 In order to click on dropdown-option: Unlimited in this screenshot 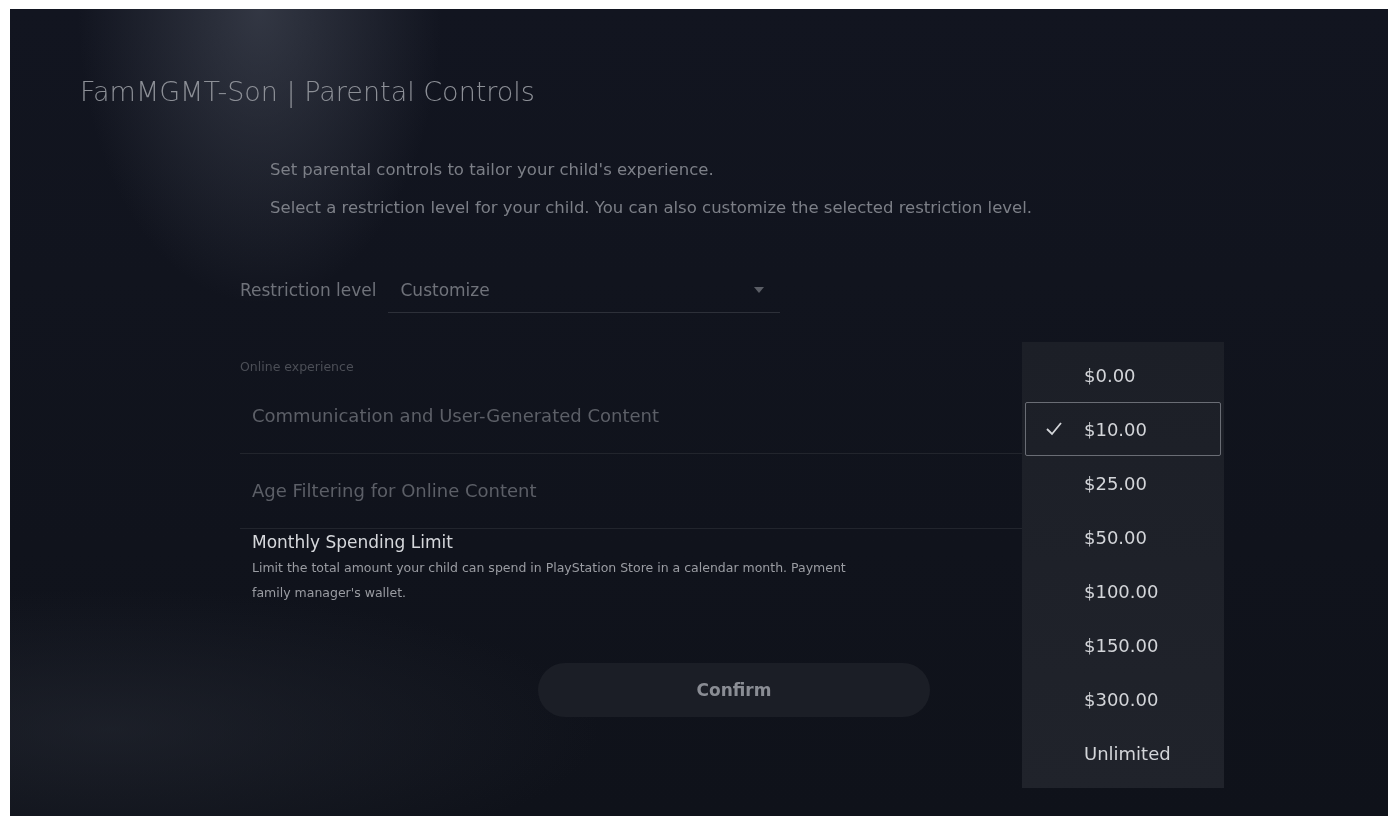, I will do `click(1123, 753)`.